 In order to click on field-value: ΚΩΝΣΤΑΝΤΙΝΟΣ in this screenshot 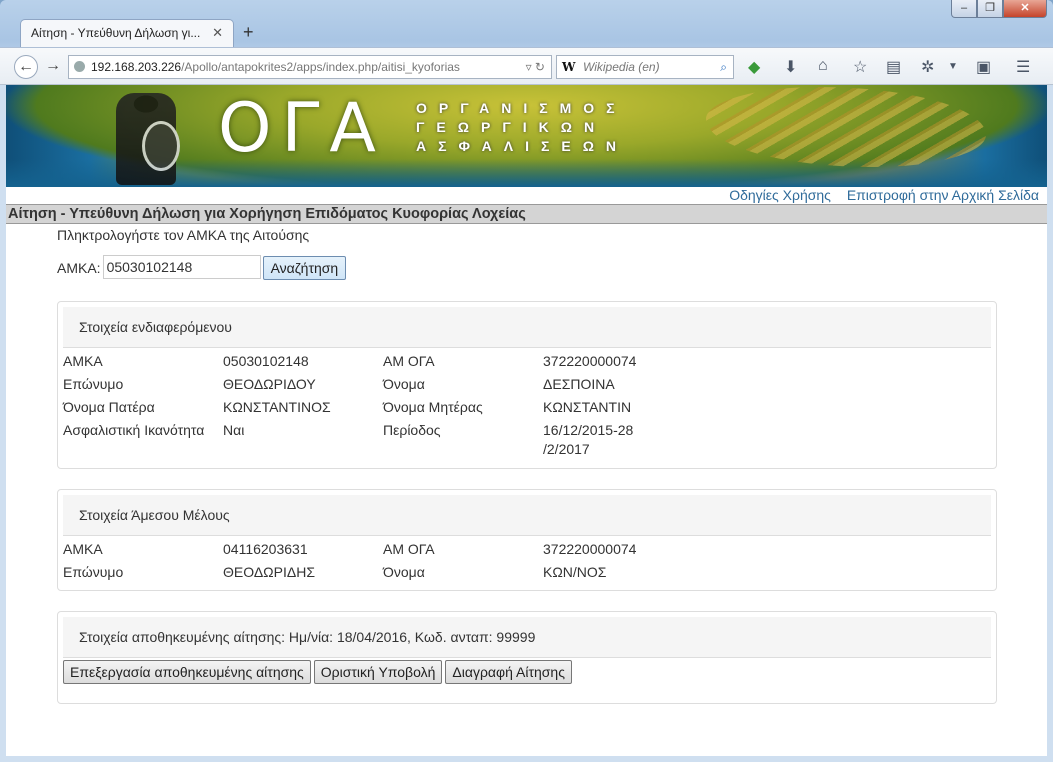, I will do `click(277, 407)`.